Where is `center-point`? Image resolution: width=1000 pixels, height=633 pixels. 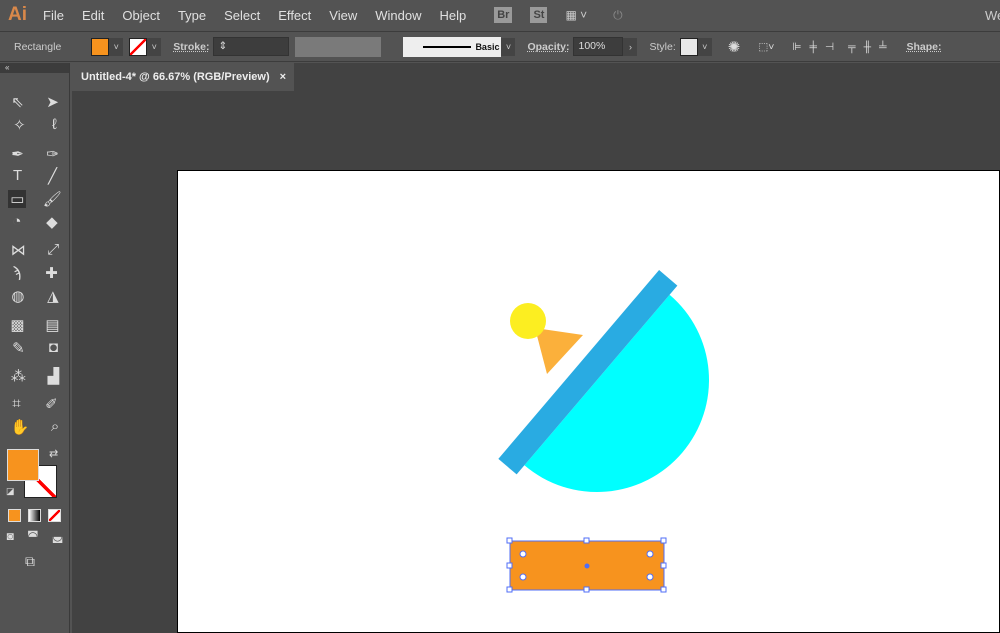 center-point is located at coordinates (587, 566).